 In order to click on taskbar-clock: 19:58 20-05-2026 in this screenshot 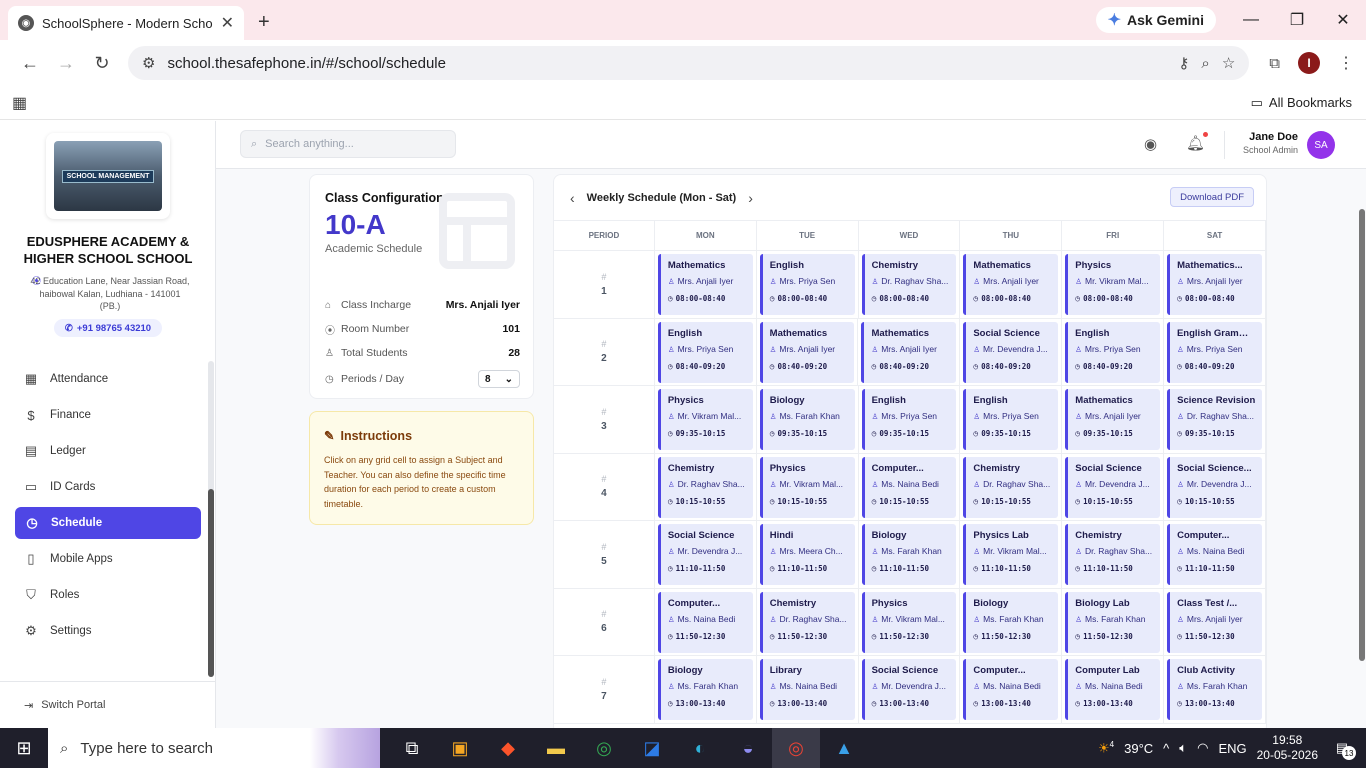, I will do `click(1287, 748)`.